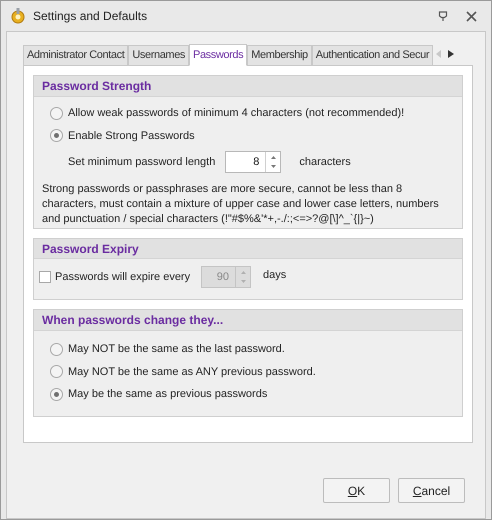  Describe the element at coordinates (274, 275) in the screenshot. I see `unit-label: days` at that location.